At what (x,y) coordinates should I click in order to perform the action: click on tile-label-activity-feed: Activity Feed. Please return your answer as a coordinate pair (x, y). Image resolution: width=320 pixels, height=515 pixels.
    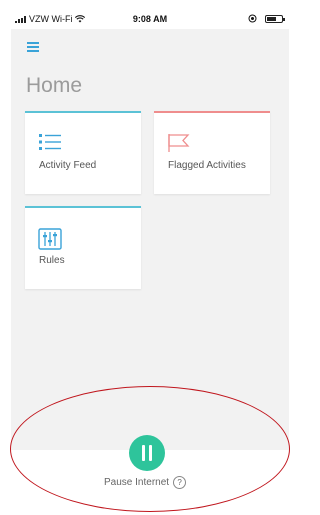
    Looking at the image, I should click on (68, 165).